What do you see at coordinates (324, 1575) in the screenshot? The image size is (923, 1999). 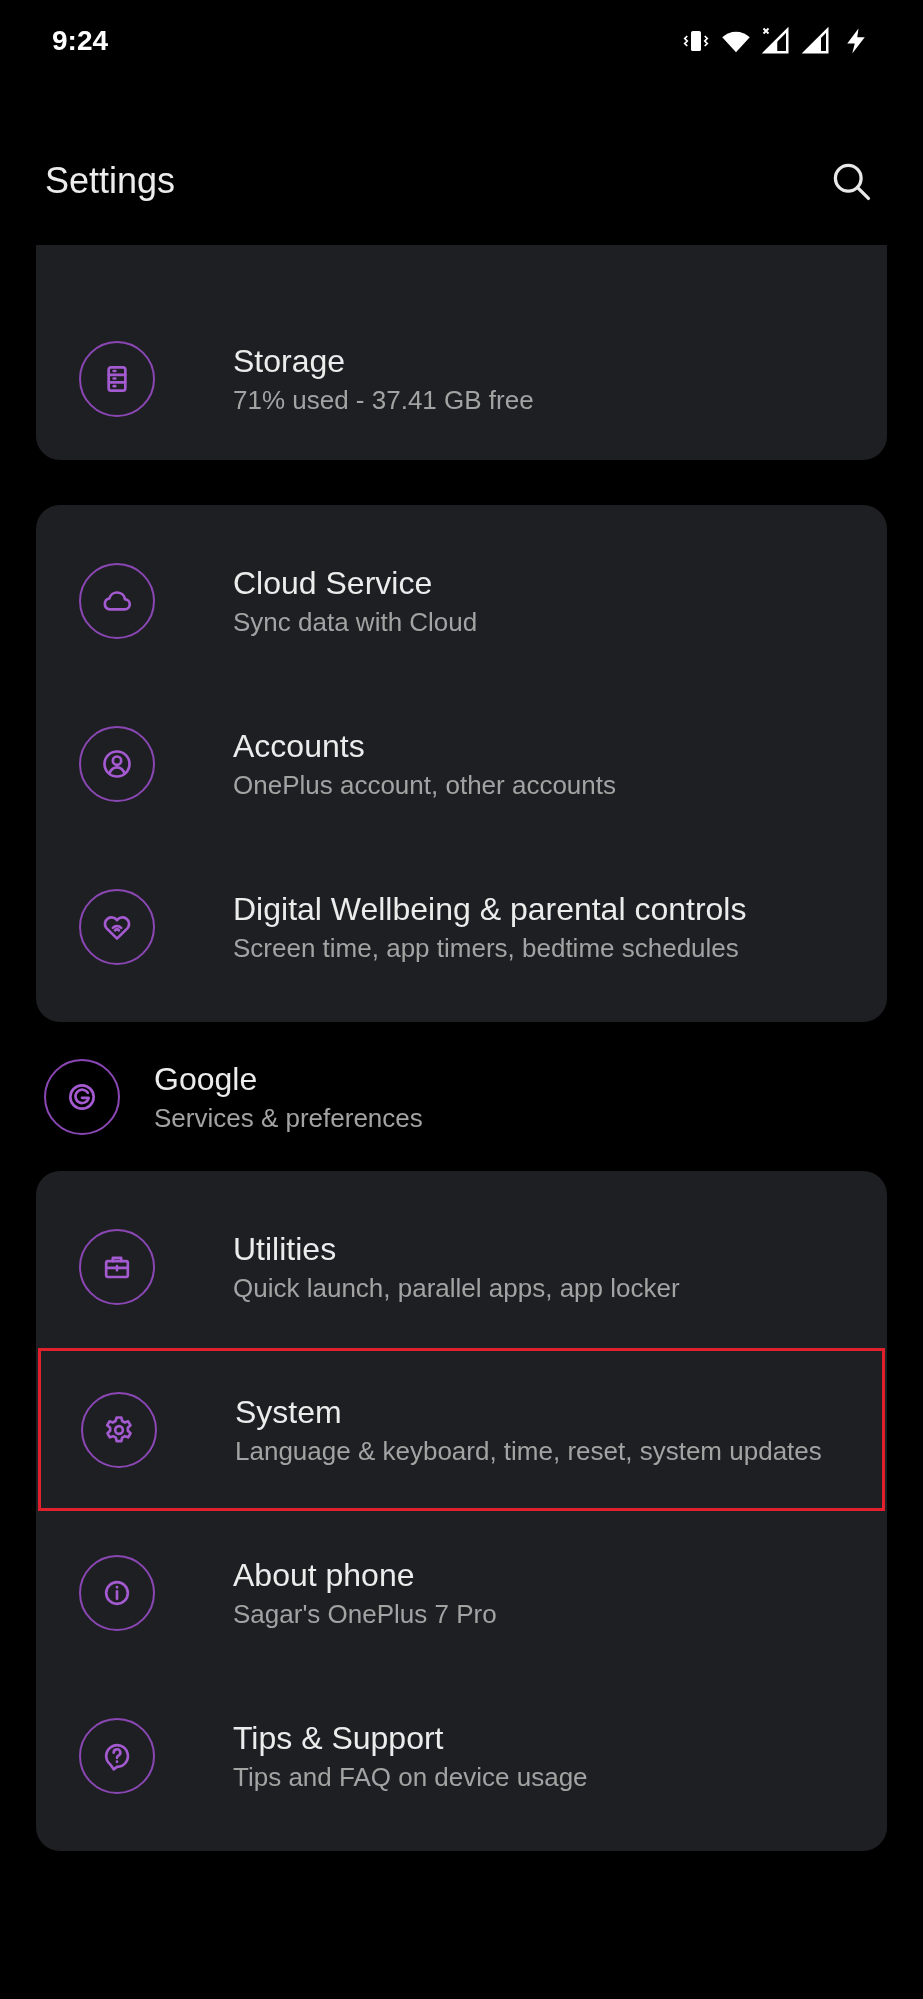 I see `row-title: About phone` at bounding box center [324, 1575].